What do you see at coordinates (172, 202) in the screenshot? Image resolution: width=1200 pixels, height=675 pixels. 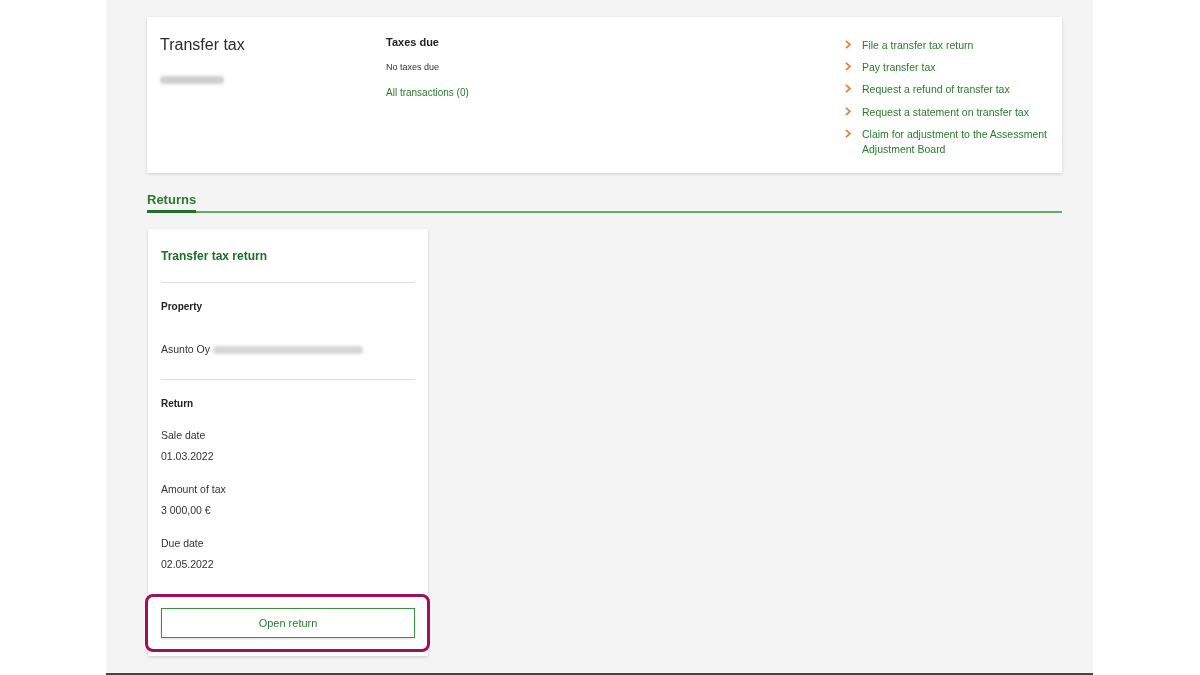 I see `tab: Returns` at bounding box center [172, 202].